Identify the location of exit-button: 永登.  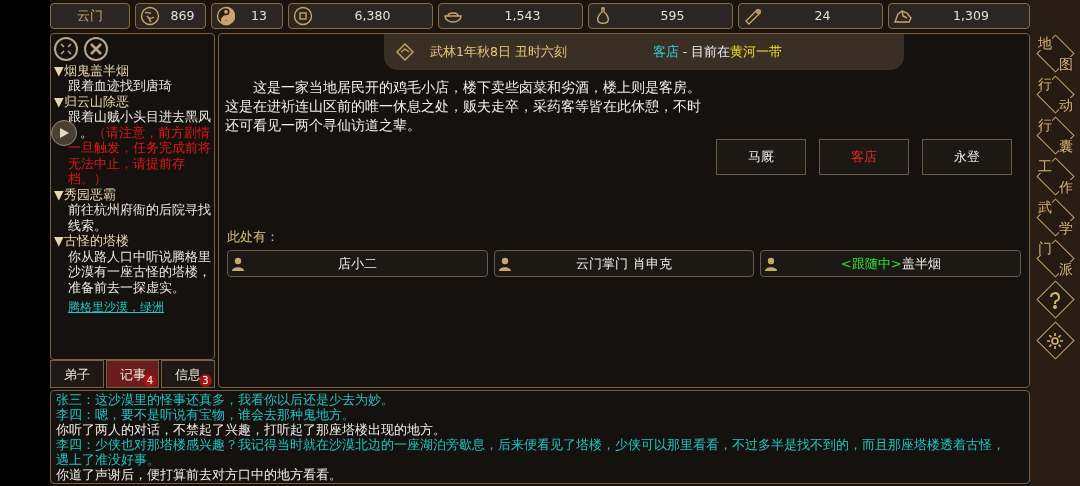
(967, 156).